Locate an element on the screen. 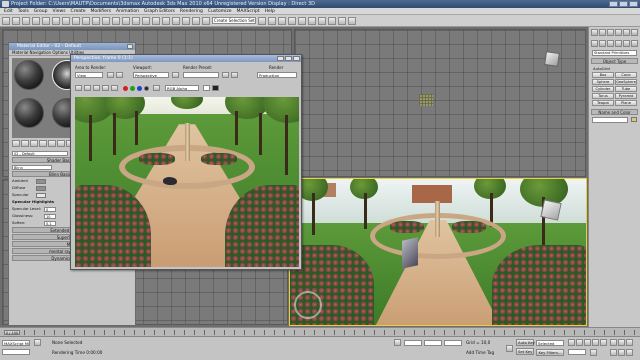  angle-snap-icon is located at coordinates (176, 20).